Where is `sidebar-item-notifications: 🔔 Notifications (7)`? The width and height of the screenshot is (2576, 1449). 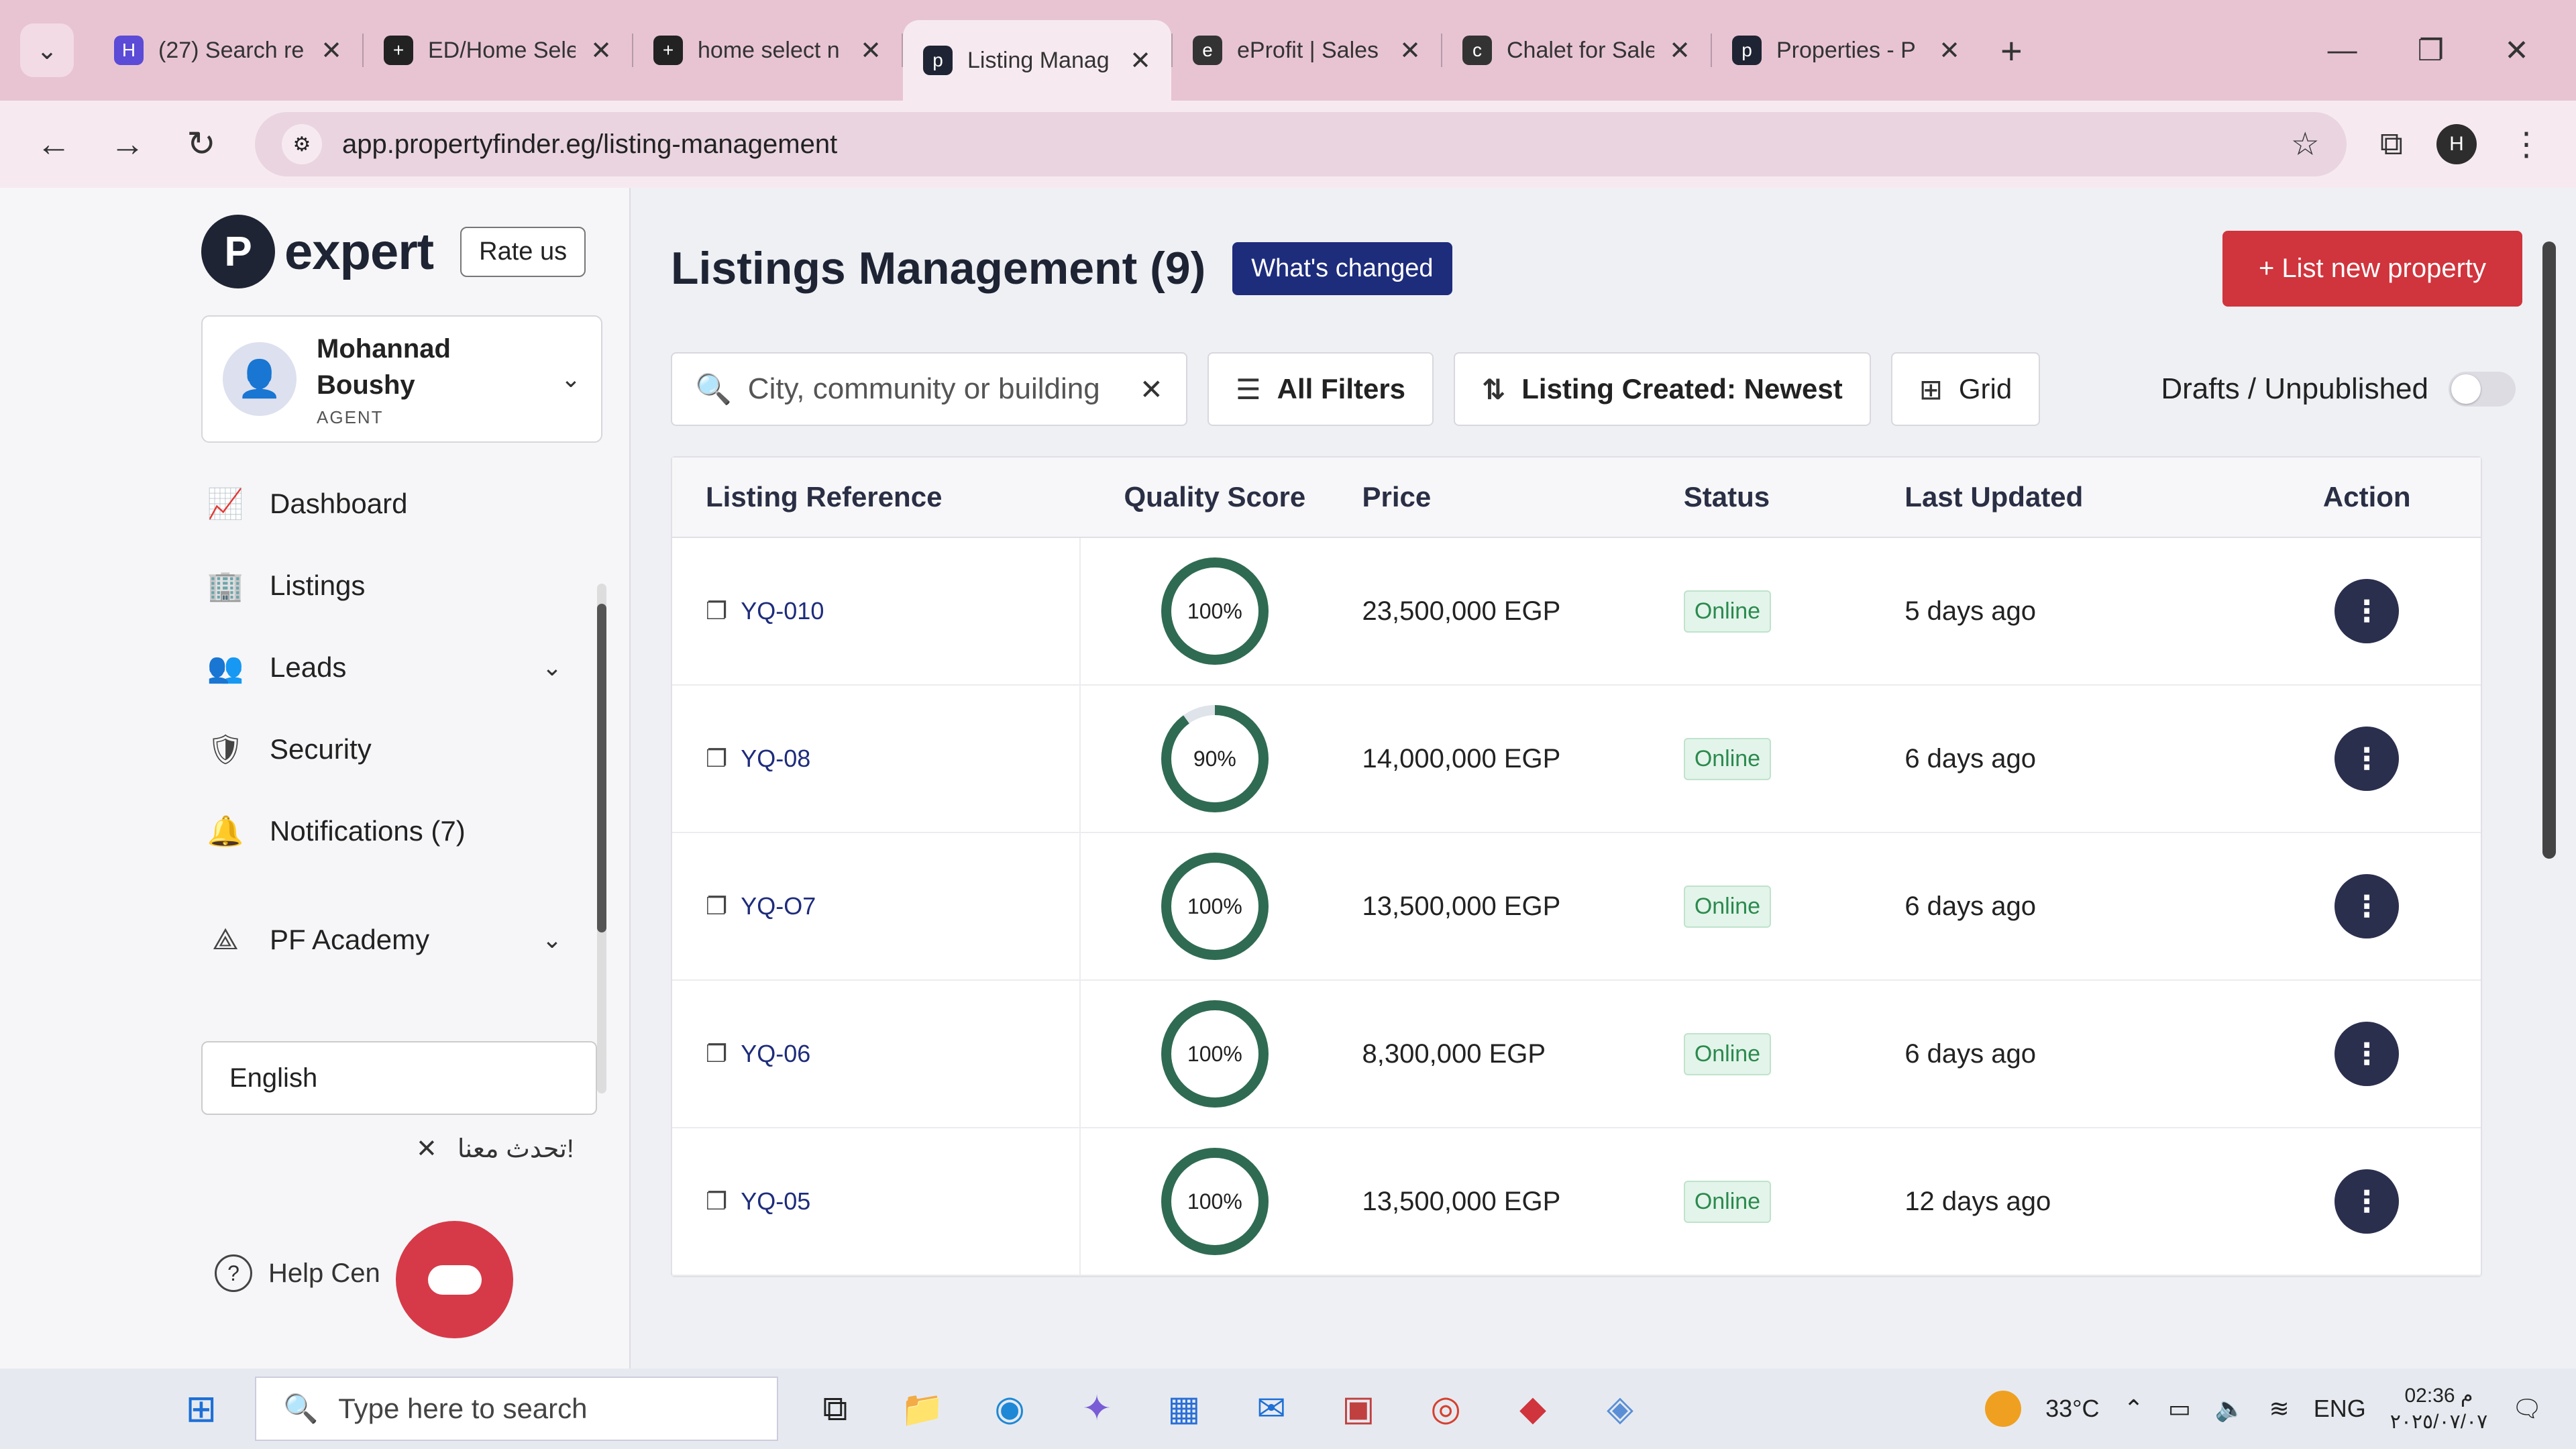
sidebar-item-notifications: 🔔 Notifications (7) is located at coordinates (401, 831).